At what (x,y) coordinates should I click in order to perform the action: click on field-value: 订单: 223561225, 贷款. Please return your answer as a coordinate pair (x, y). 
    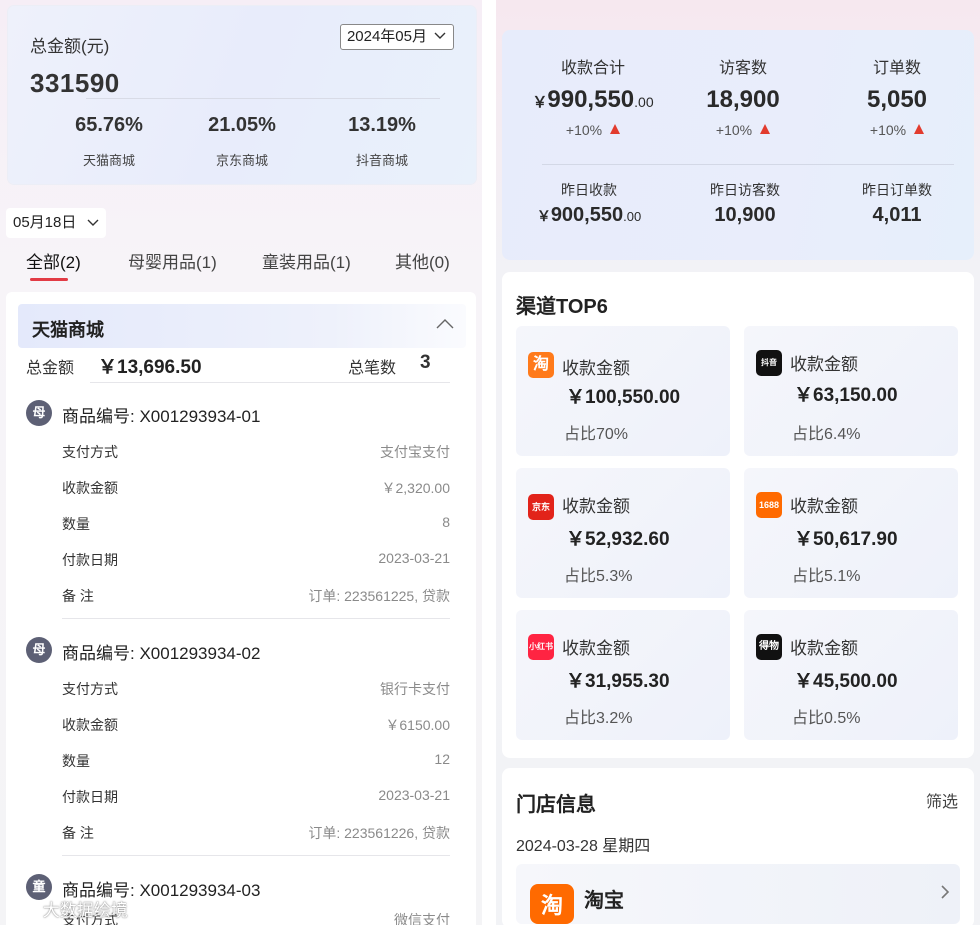
    Looking at the image, I should click on (379, 596).